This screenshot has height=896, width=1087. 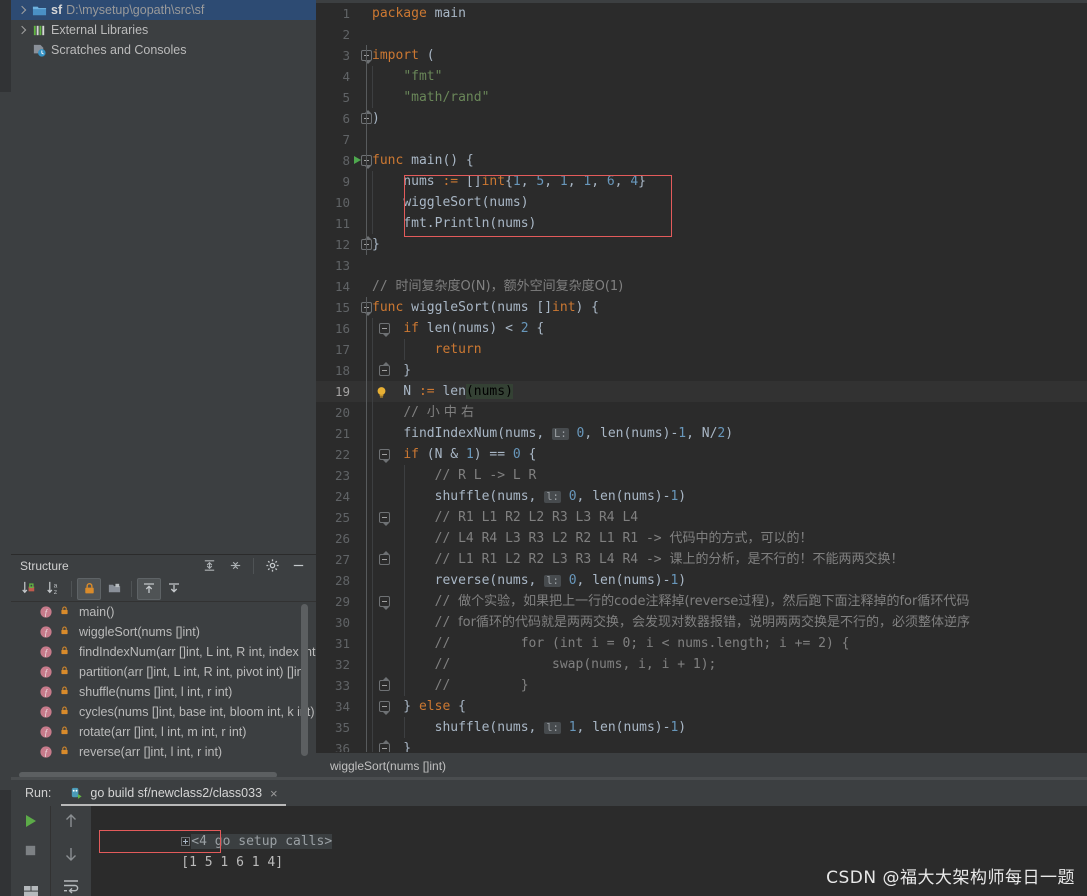 I want to click on code-token: "math/rand", so click(x=446, y=97).